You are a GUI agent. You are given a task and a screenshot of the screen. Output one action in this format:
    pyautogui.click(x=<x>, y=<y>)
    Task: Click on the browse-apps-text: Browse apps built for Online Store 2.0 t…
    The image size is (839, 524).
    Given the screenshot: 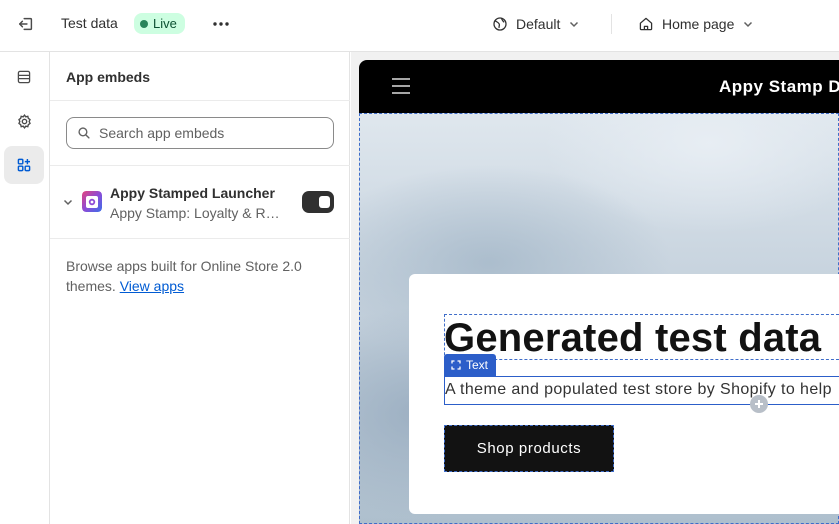 What is the action you would take?
    pyautogui.click(x=200, y=276)
    